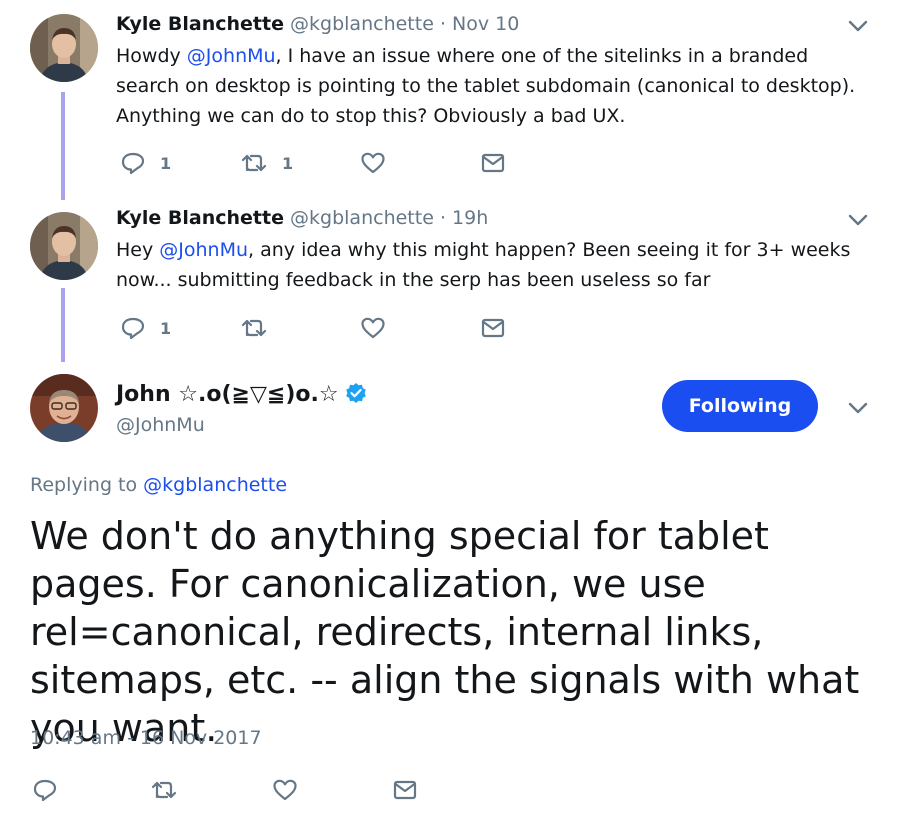  I want to click on tweet-time: 19h, so click(470, 218).